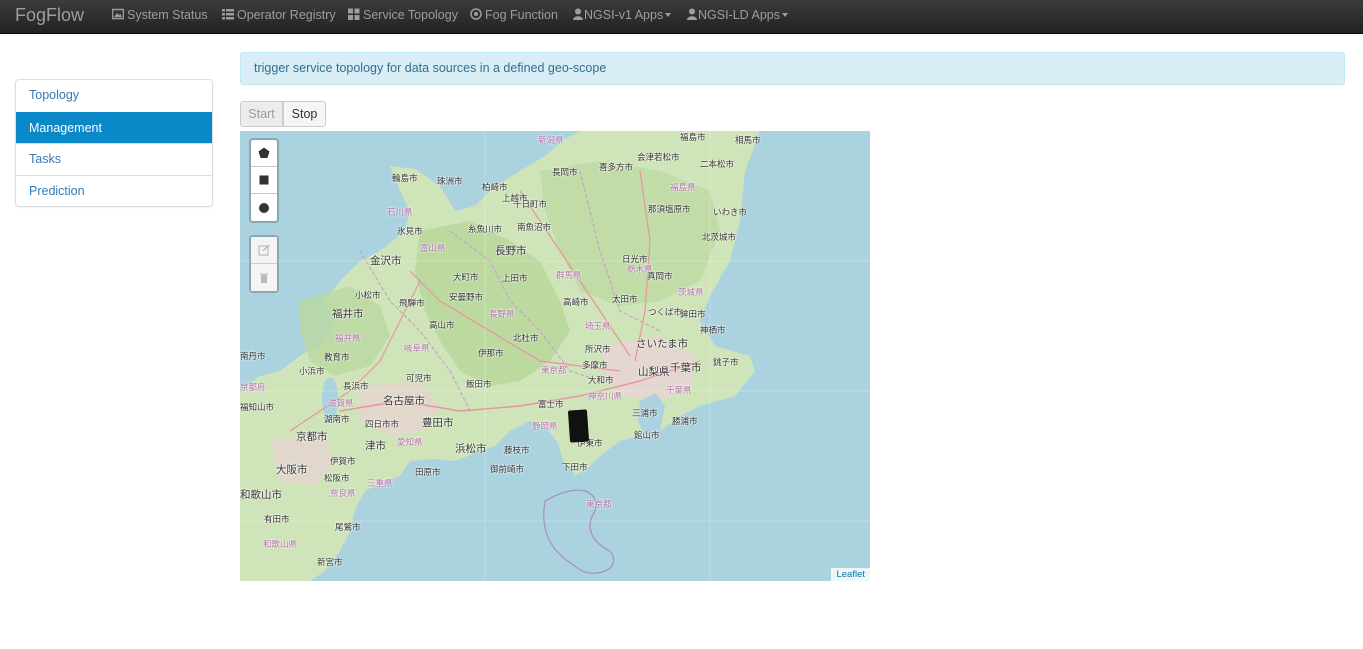 The height and width of the screenshot is (649, 1363). I want to click on map-place-label: 大阪市, so click(292, 470).